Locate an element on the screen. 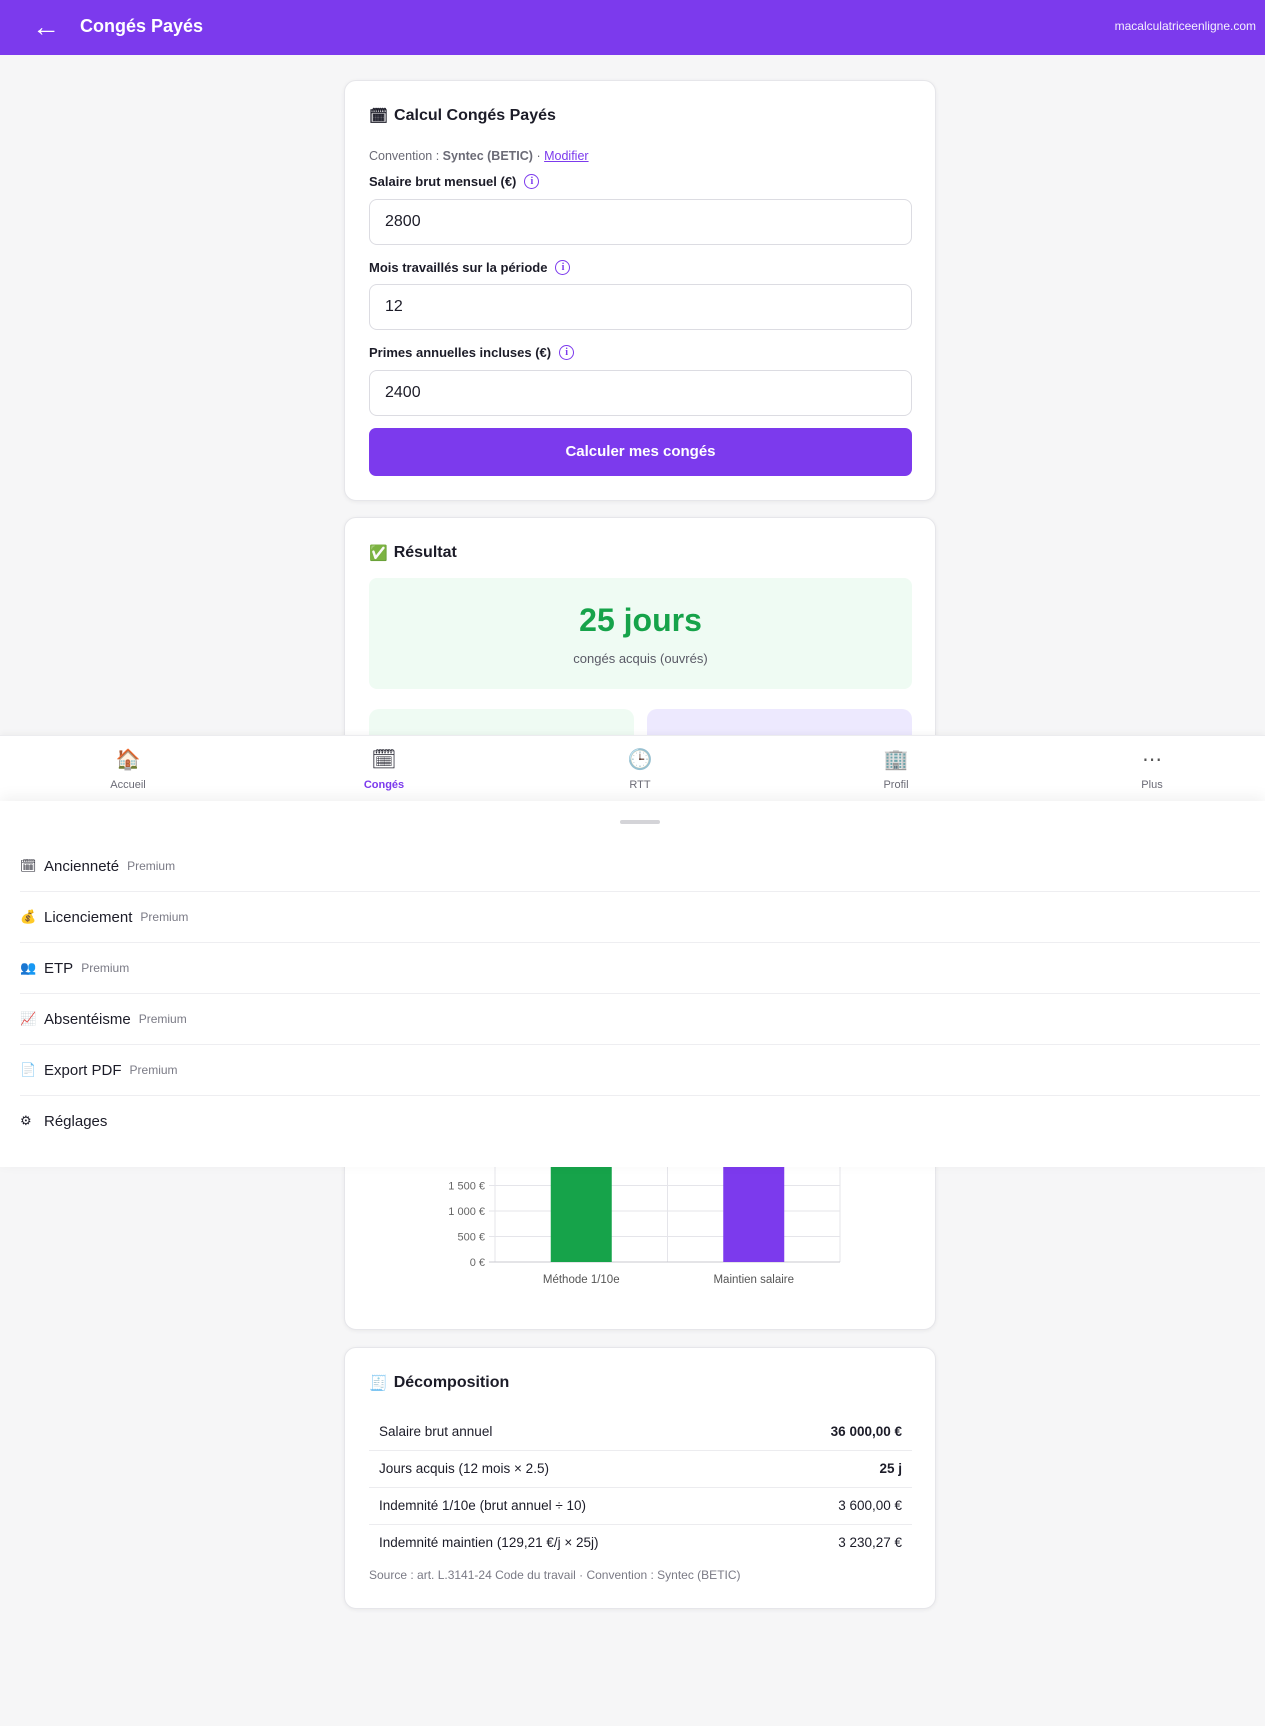 Image resolution: width=1265 pixels, height=1726 pixels. page-title: Congés Payés is located at coordinates (142, 26).